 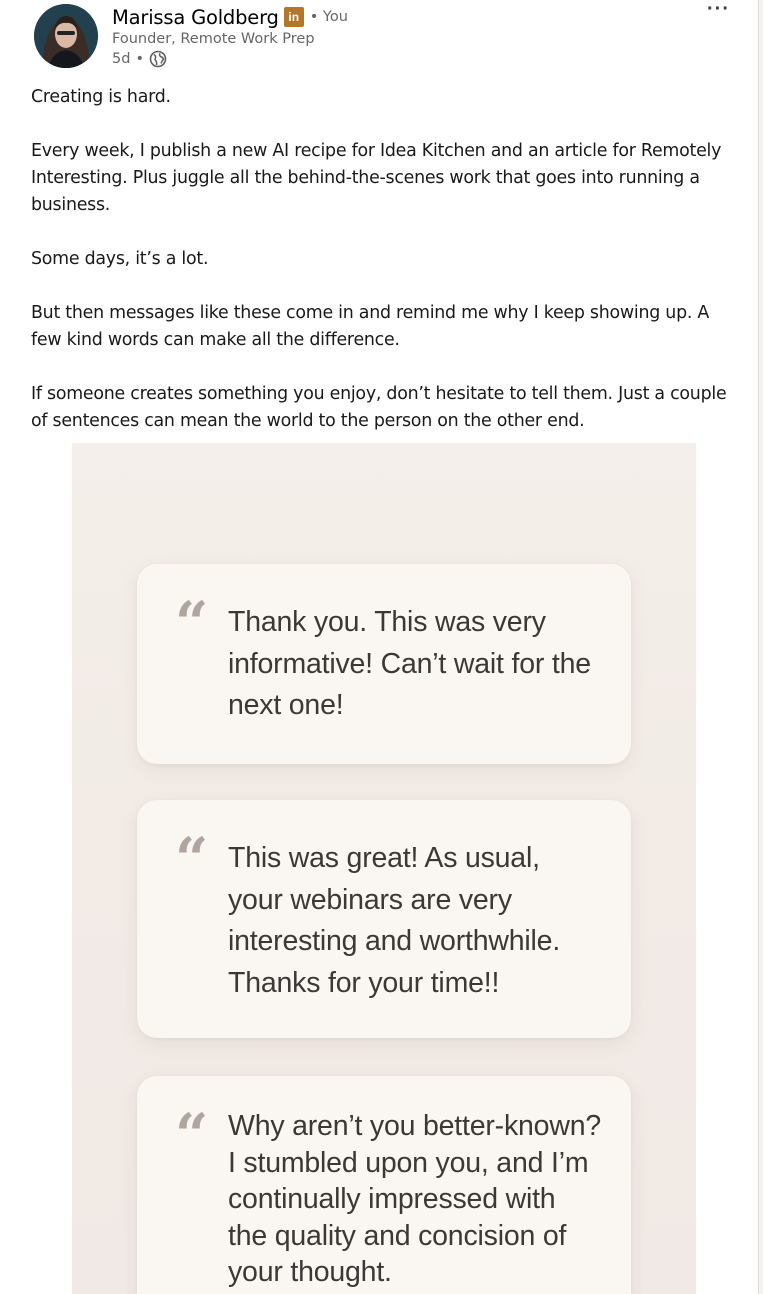 I want to click on post-meta: 5d •, so click(x=139, y=59).